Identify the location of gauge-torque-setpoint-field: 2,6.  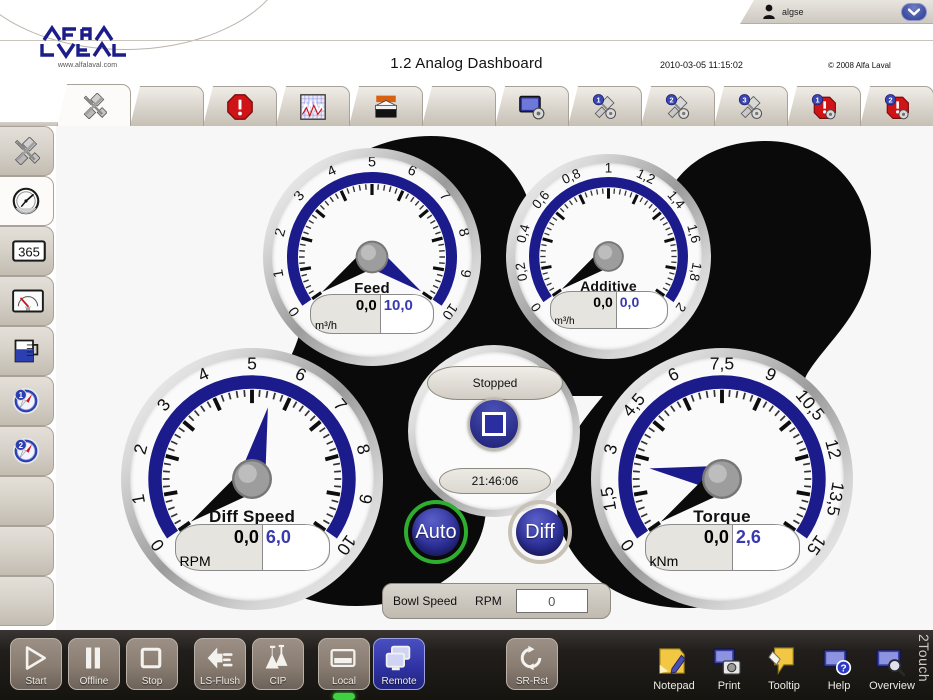
(765, 548).